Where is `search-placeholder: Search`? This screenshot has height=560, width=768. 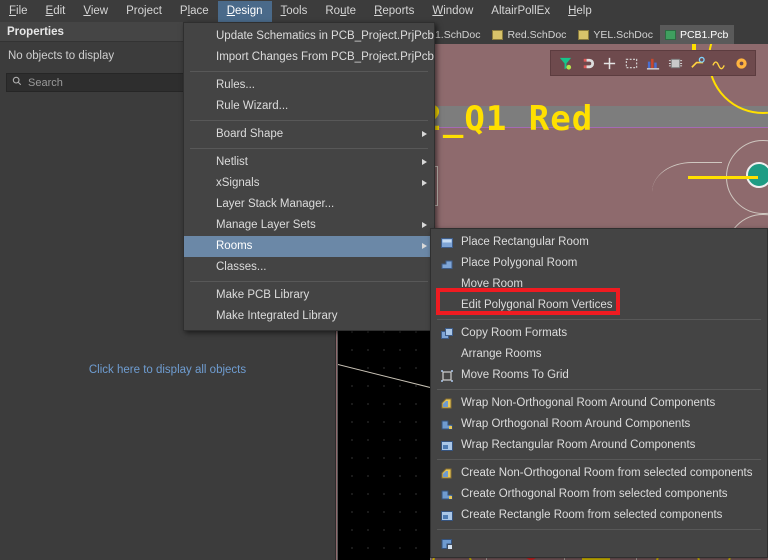 search-placeholder: Search is located at coordinates (45, 82).